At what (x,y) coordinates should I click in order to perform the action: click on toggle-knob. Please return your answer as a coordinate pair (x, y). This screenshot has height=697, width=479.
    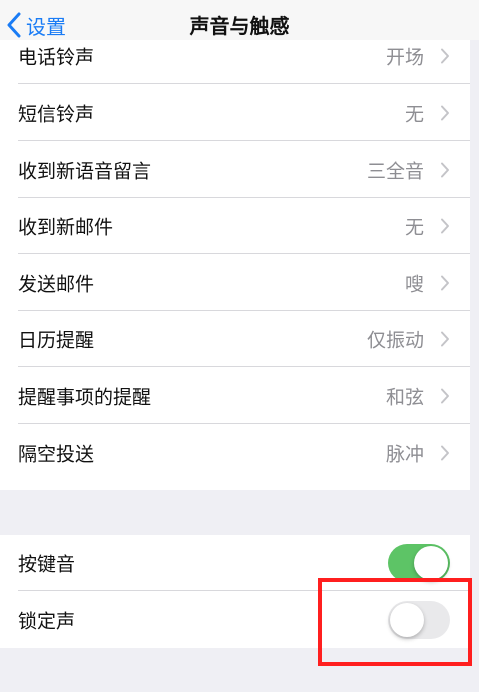
    Looking at the image, I should click on (431, 563).